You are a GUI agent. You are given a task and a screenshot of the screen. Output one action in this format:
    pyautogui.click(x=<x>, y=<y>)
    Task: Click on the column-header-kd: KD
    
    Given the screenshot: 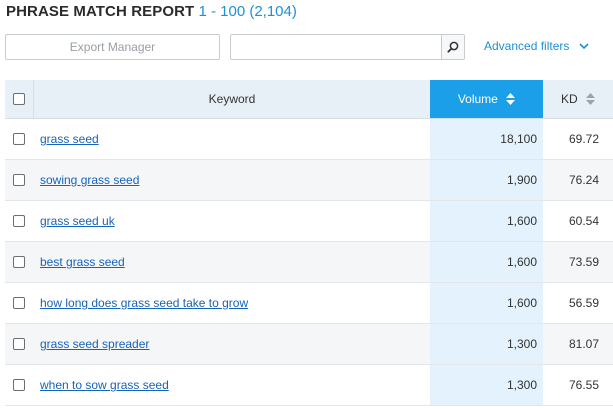 What is the action you would take?
    pyautogui.click(x=578, y=99)
    